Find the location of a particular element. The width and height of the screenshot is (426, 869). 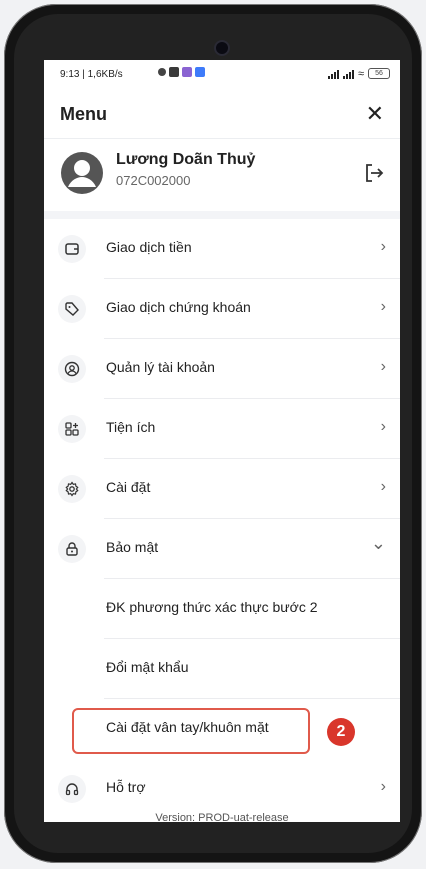

user-circle-icon is located at coordinates (72, 369).